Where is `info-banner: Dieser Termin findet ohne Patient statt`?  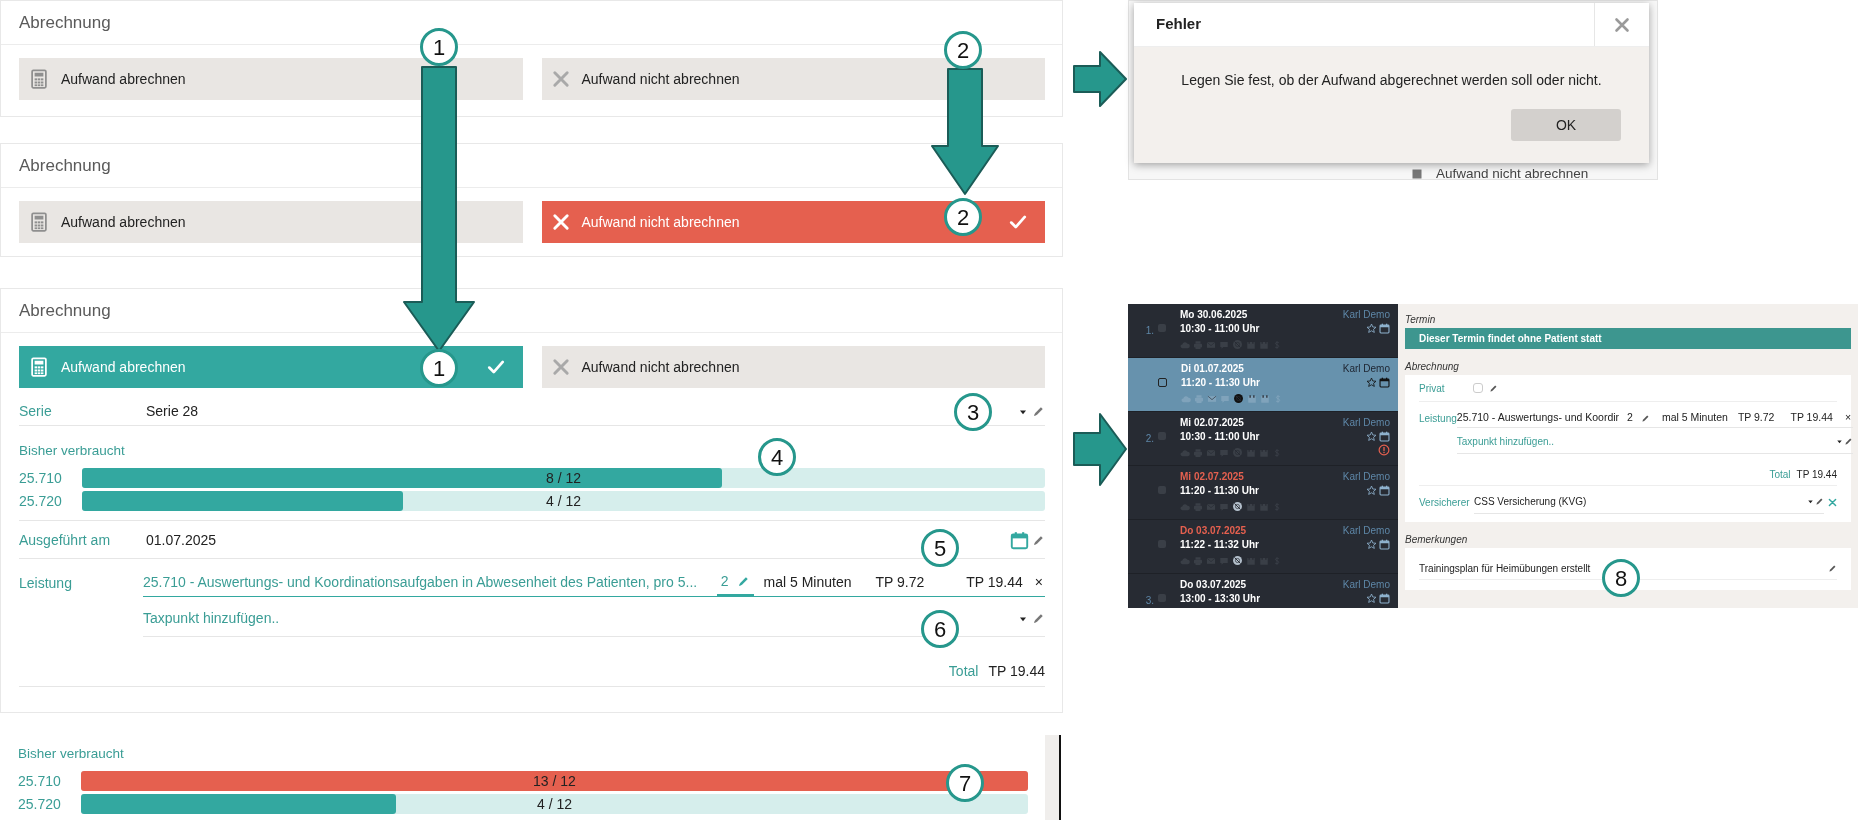 info-banner: Dieser Termin findet ohne Patient statt is located at coordinates (1628, 338).